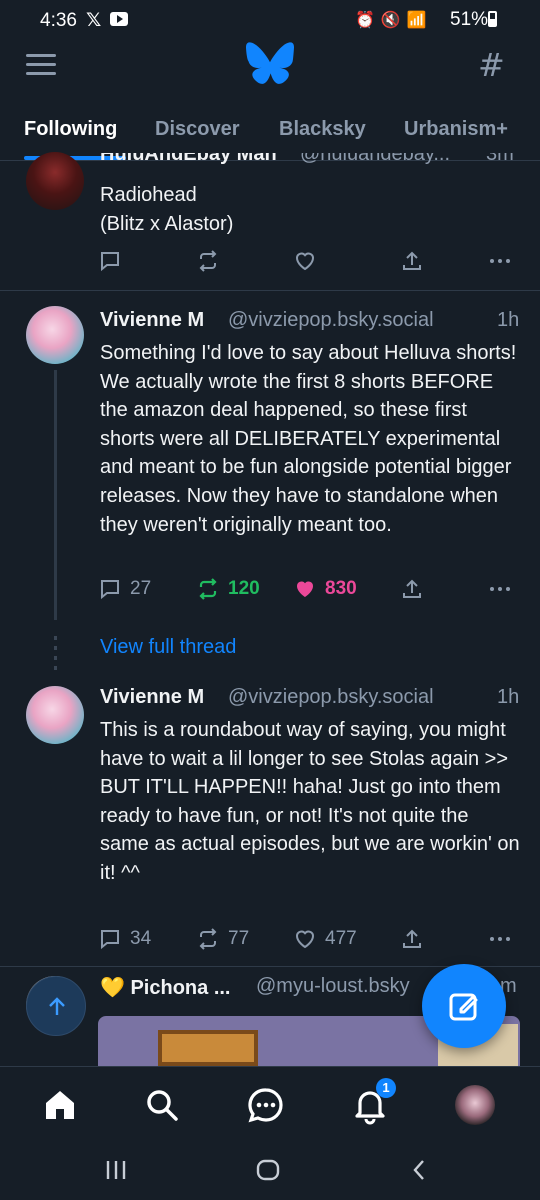  I want to click on home-icon, so click(60, 1105).